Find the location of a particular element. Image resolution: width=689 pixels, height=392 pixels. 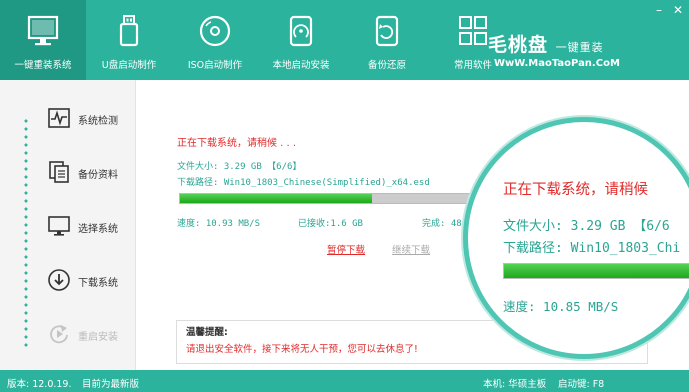

magnified-status-text: 正在下载系统，请稍候 is located at coordinates (575, 190).